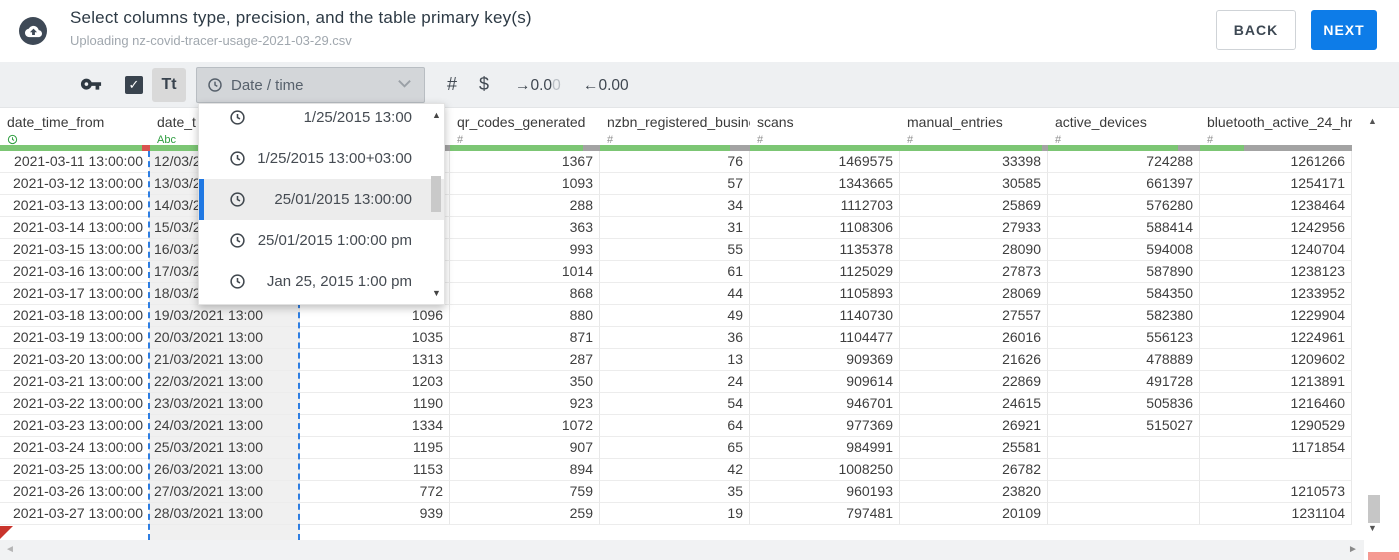 The height and width of the screenshot is (560, 1399). What do you see at coordinates (1276, 272) in the screenshot?
I see `table-cell: 1238123` at bounding box center [1276, 272].